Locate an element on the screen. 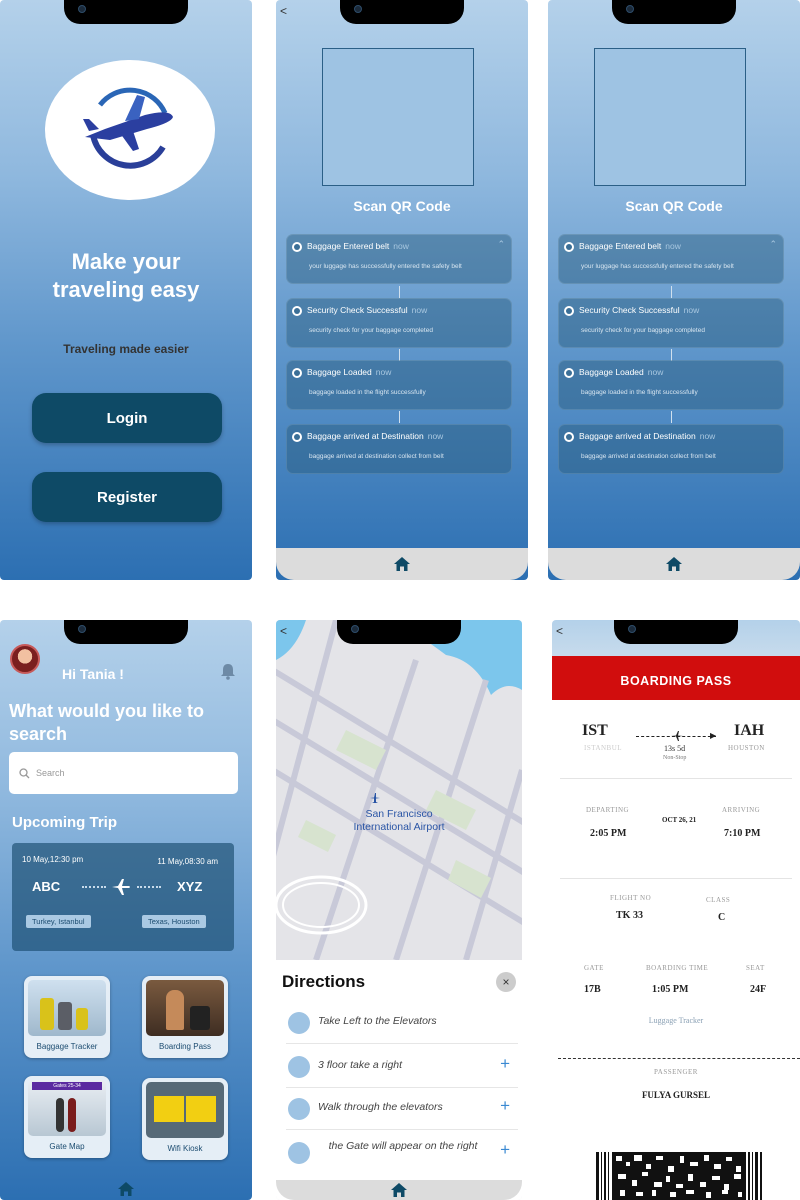  step-text: Take Left to the Elevators is located at coordinates (377, 1021).